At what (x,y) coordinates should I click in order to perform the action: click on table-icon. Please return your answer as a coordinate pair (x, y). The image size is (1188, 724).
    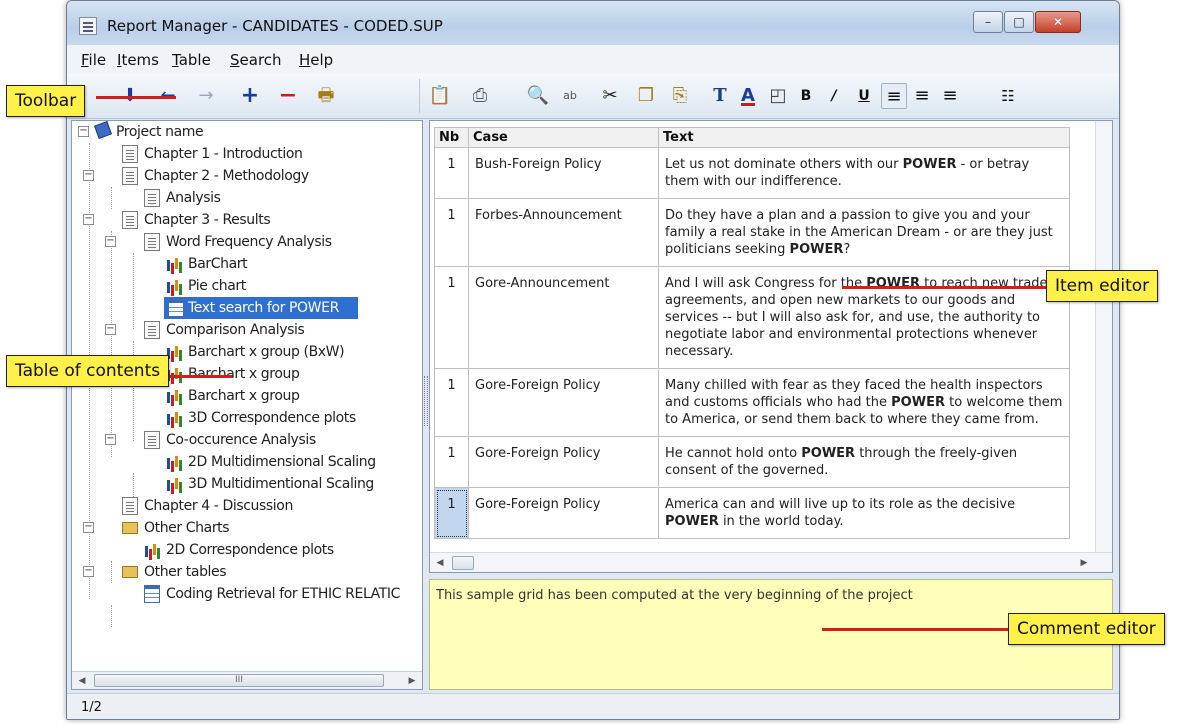
    Looking at the image, I should click on (152, 594).